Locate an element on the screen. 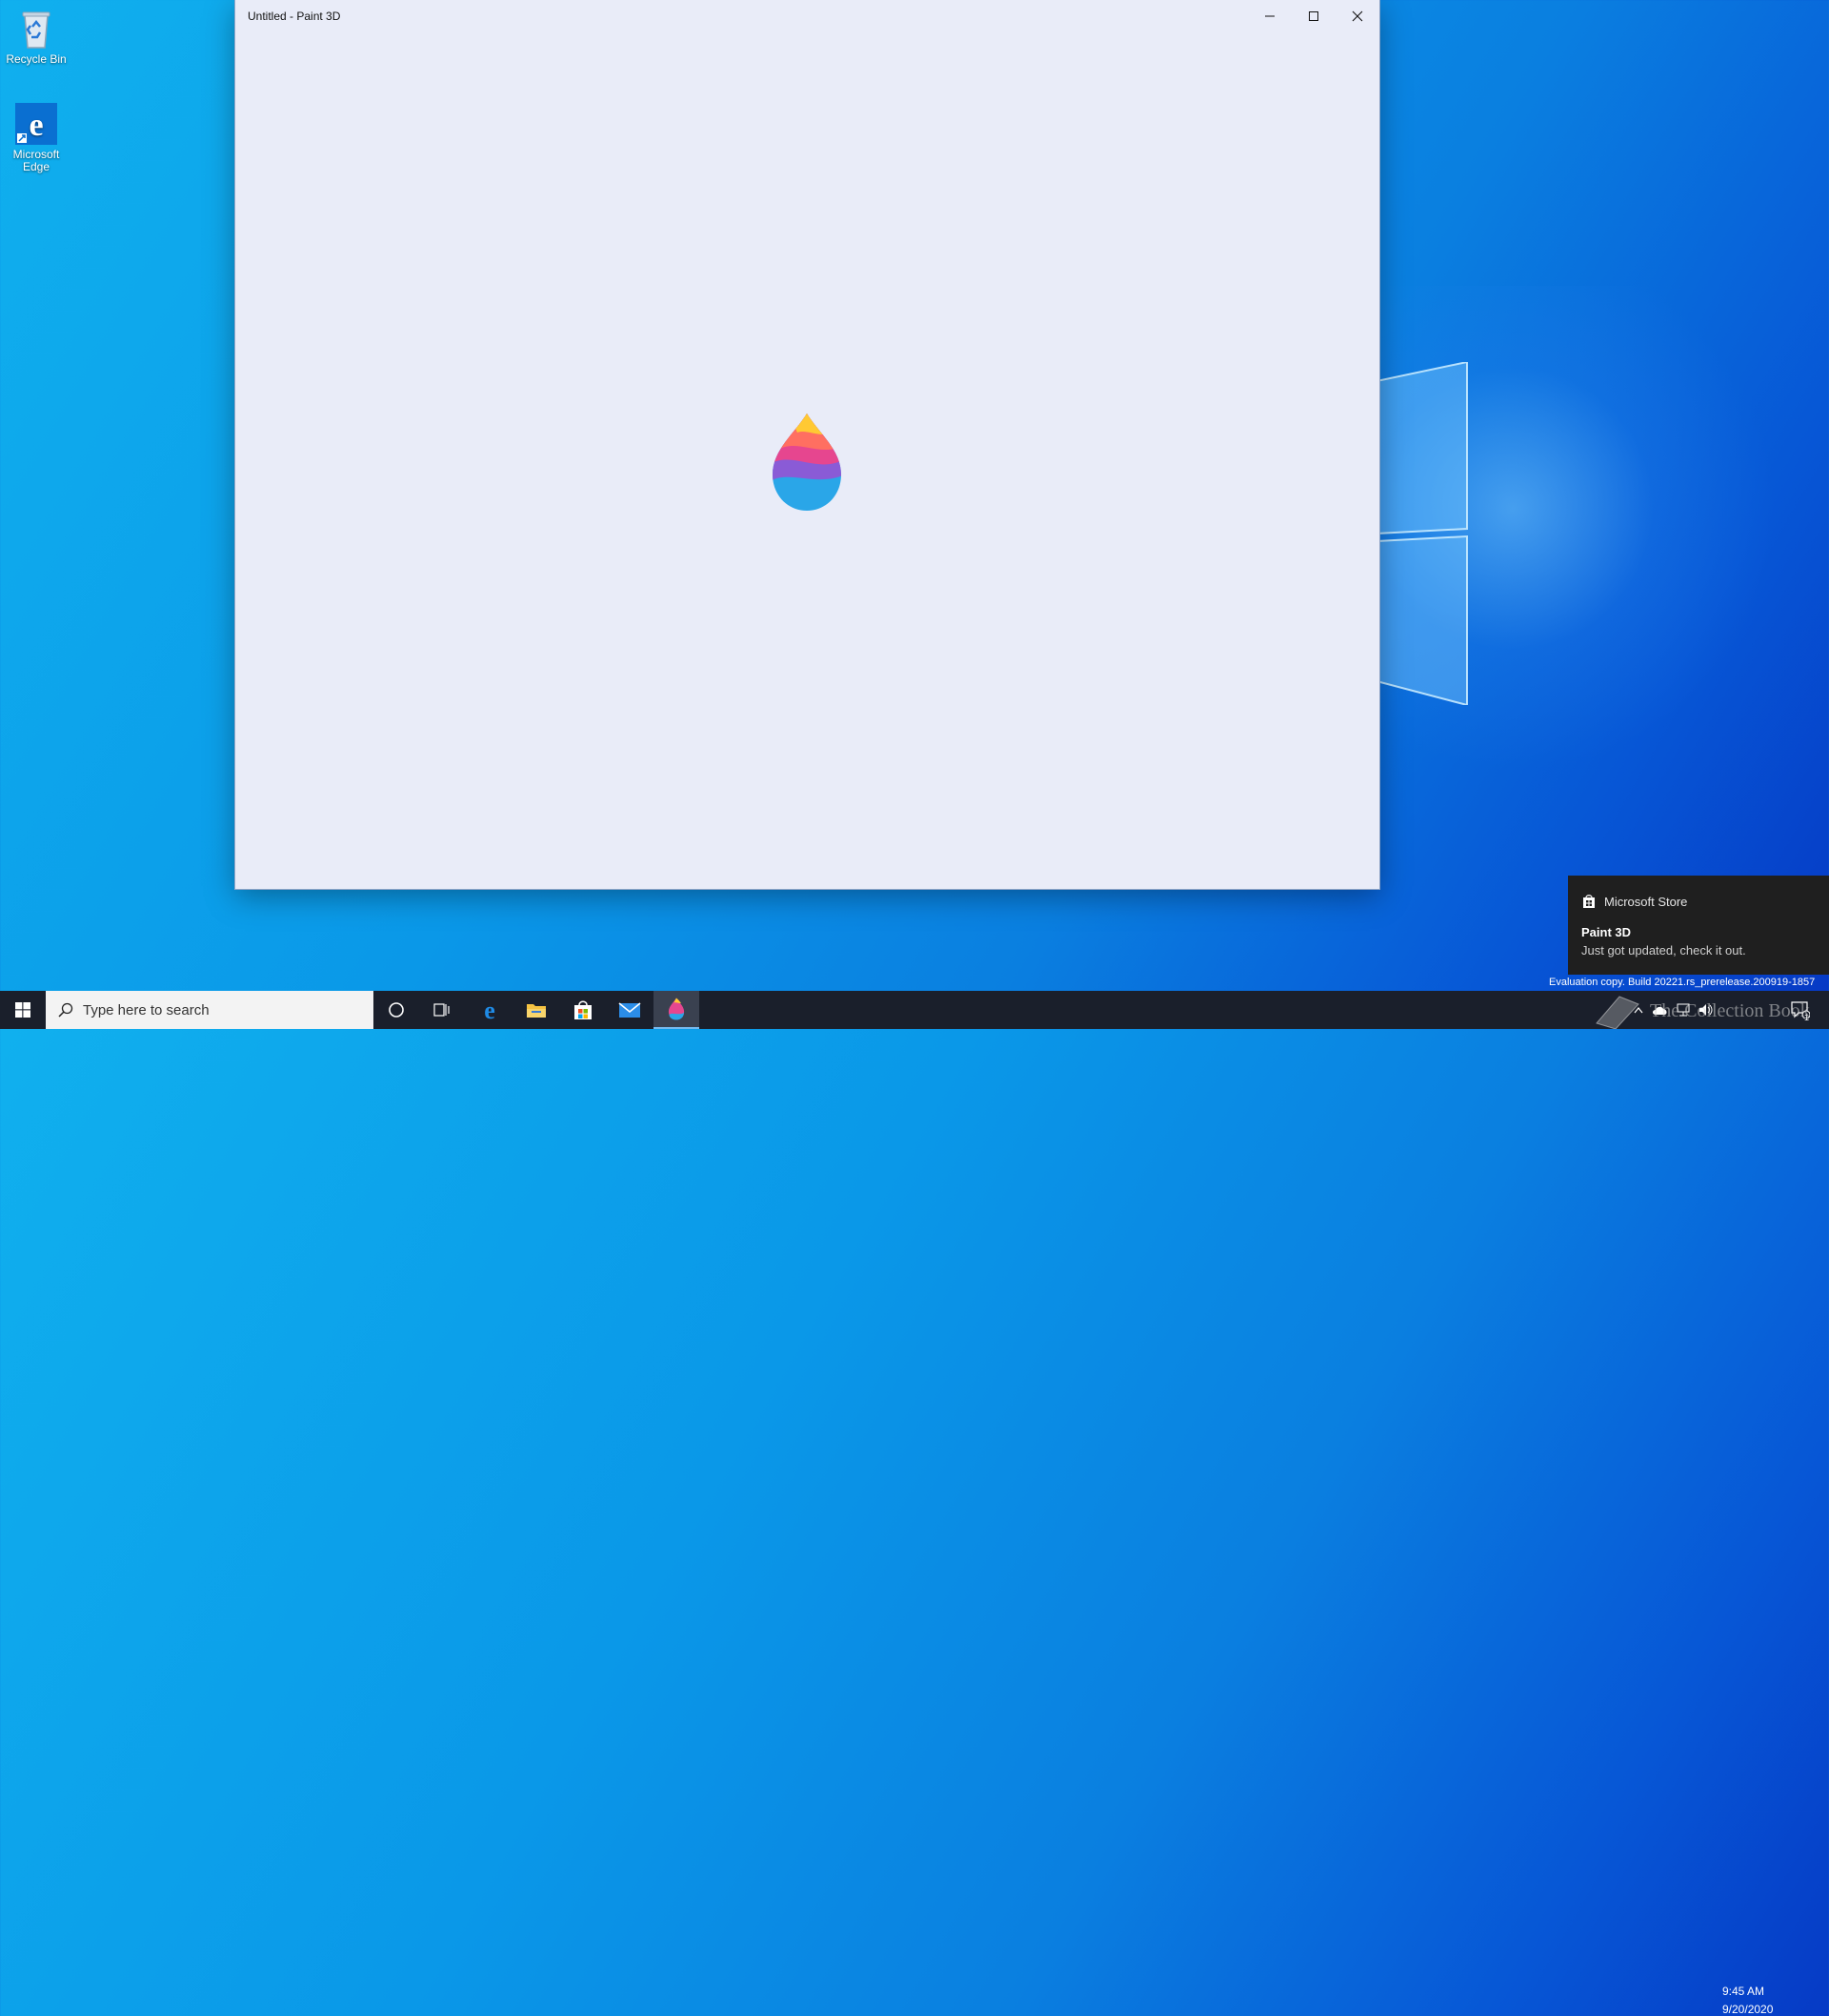  notification-title: Paint 3D is located at coordinates (1607, 932).